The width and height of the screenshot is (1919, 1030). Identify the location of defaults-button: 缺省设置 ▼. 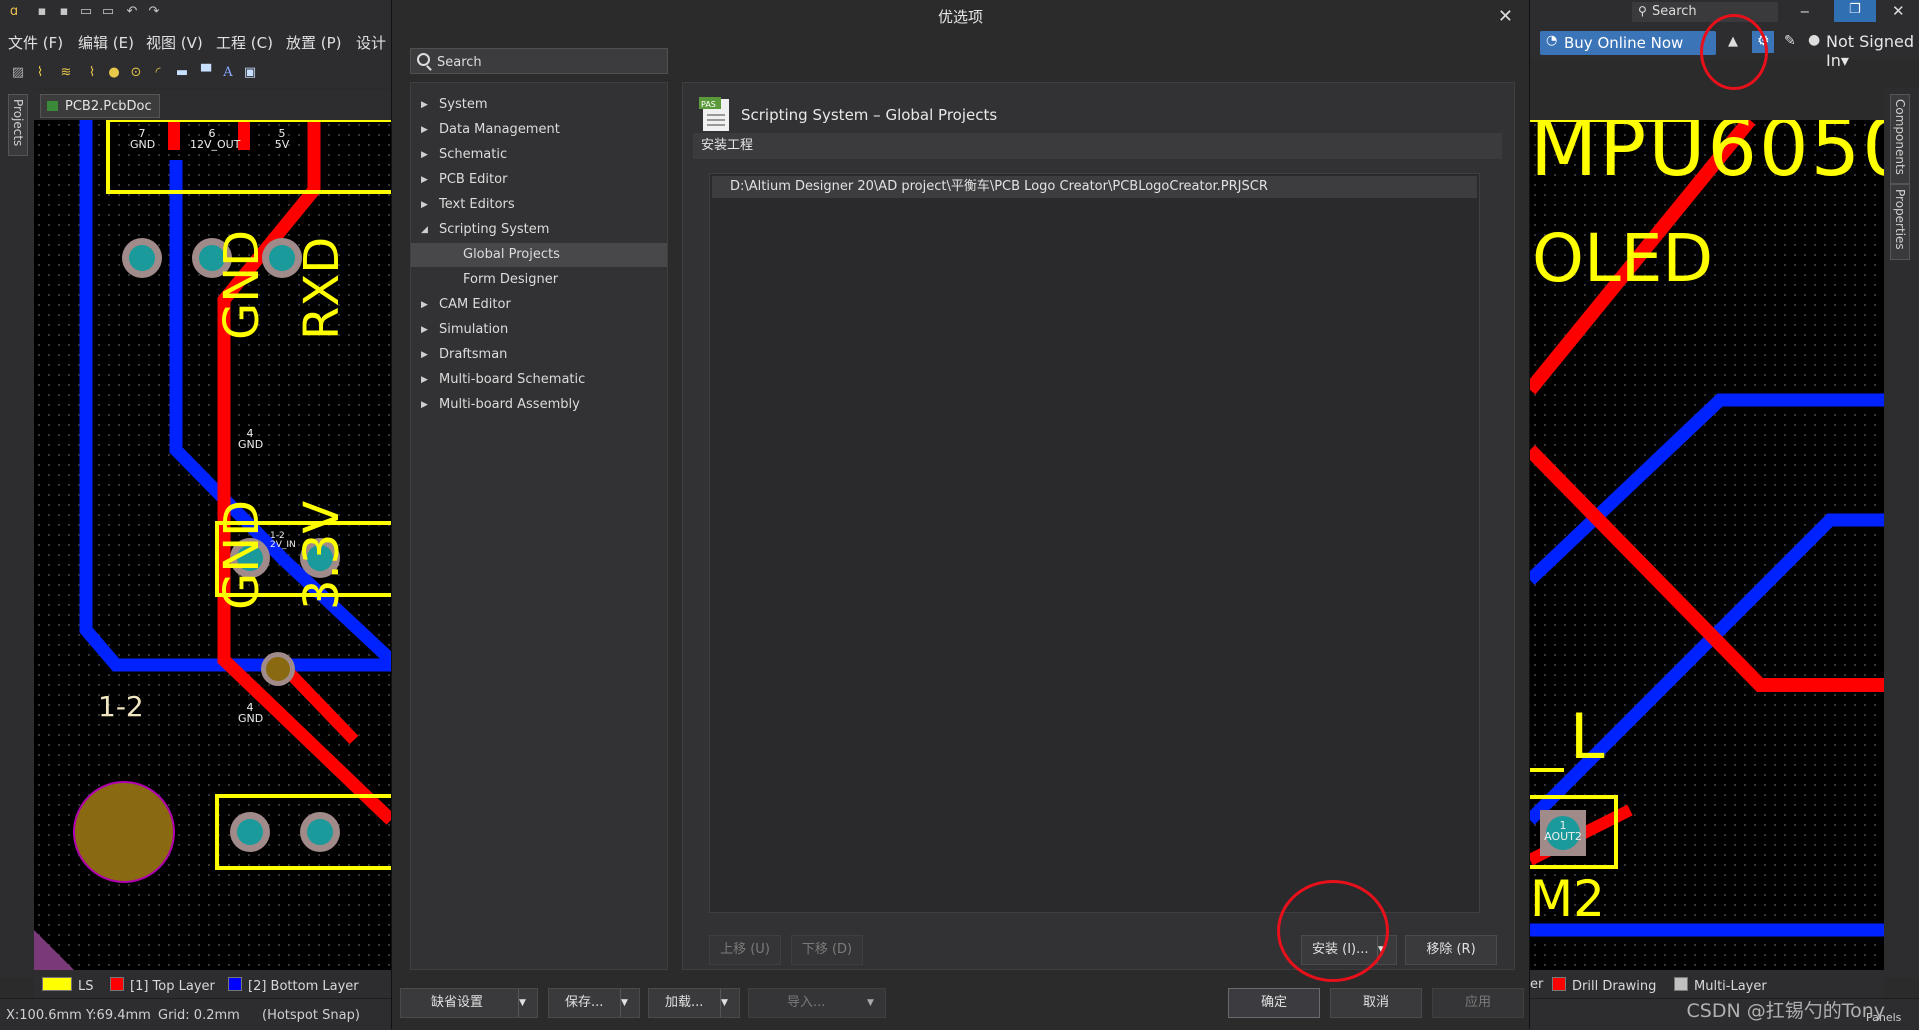
(469, 1003).